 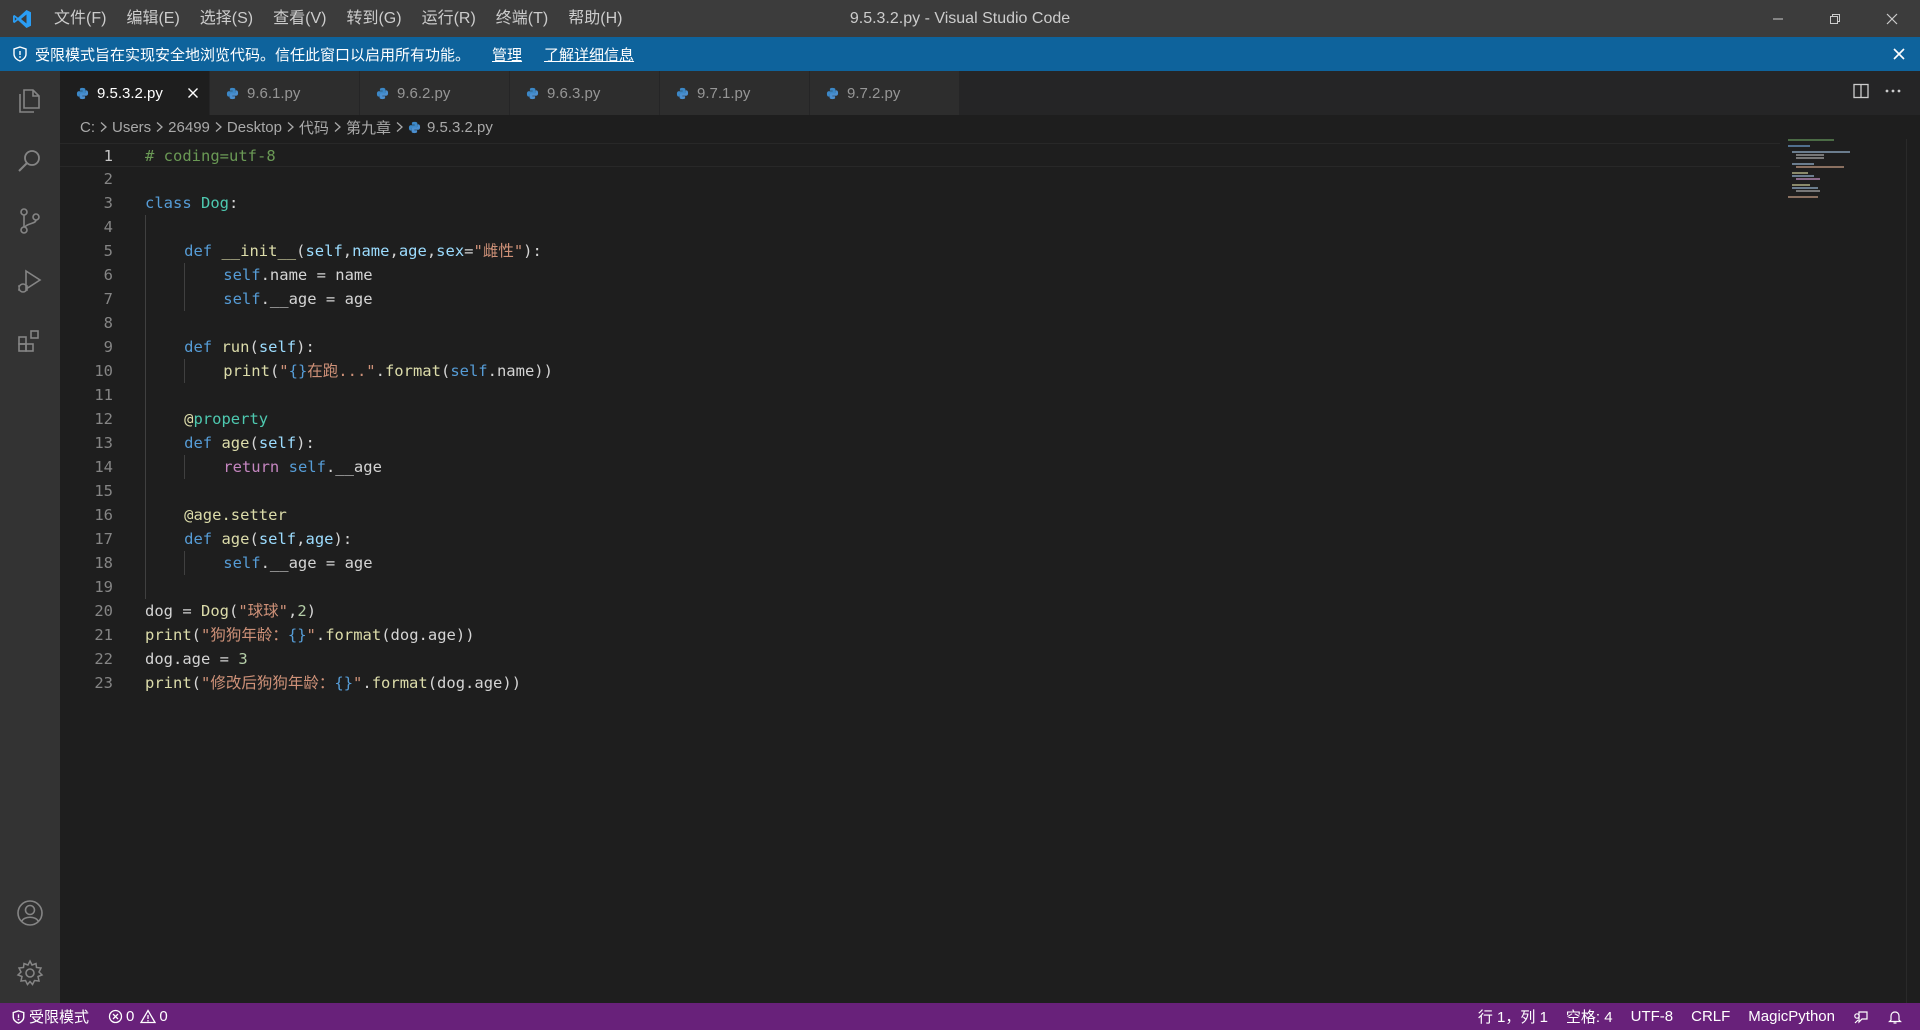 What do you see at coordinates (163, 1016) in the screenshot?
I see `warning-count: 0` at bounding box center [163, 1016].